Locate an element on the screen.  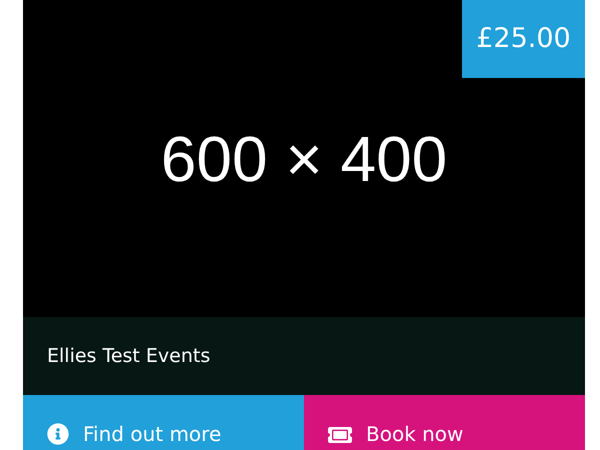
image-size-label: 600 × 400 is located at coordinates (304, 159).